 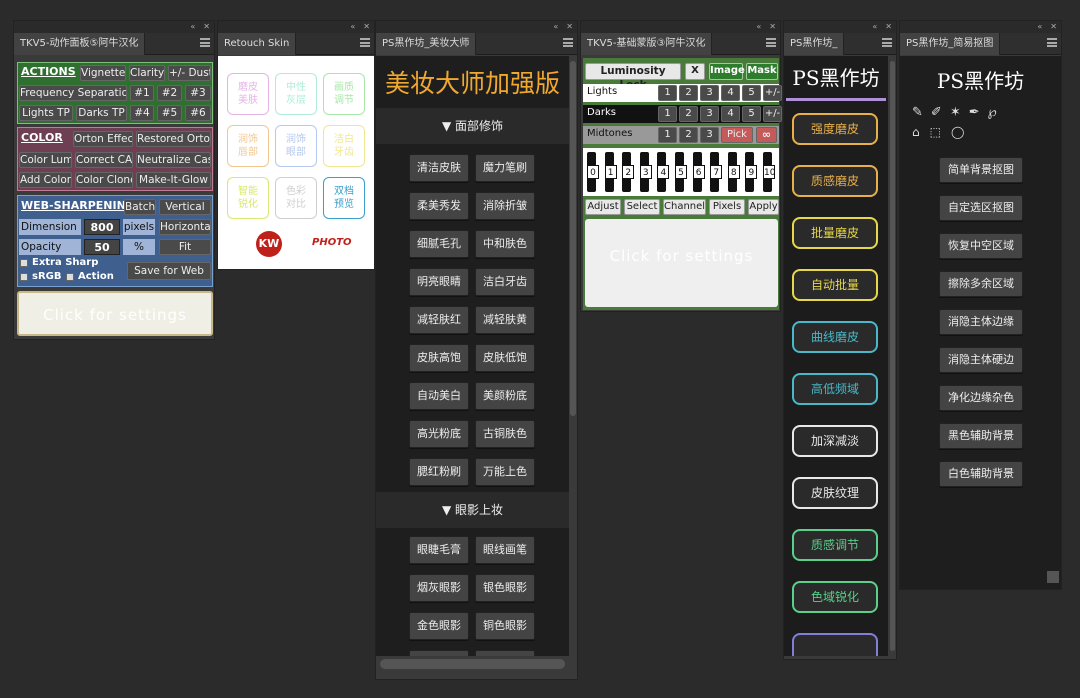 I want to click on makeup-eye-item: 绿色眼影, so click(x=505, y=653).